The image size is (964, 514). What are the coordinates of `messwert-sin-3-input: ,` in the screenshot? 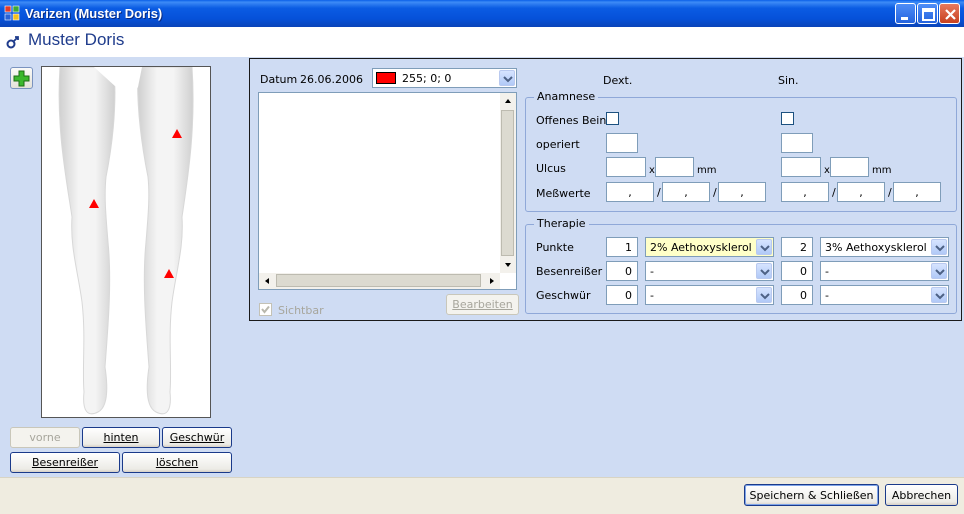 It's located at (917, 192).